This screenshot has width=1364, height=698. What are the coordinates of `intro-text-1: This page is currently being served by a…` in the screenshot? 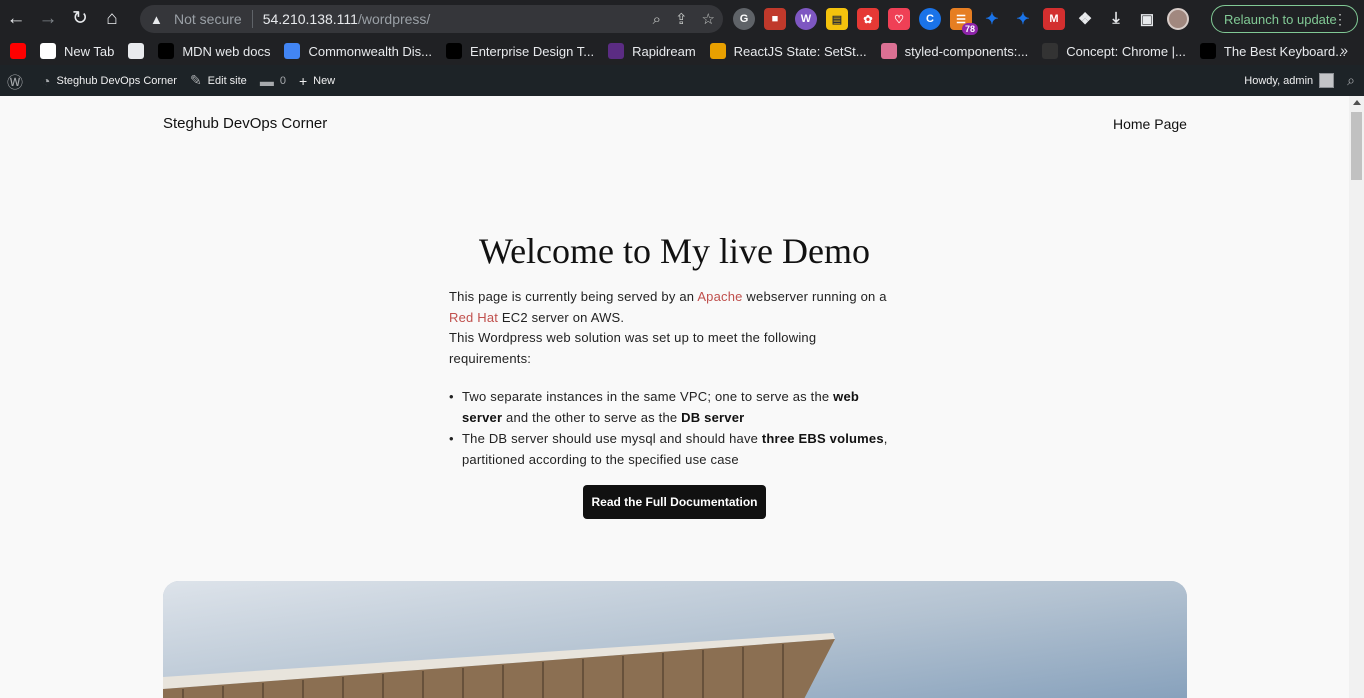 It's located at (573, 296).